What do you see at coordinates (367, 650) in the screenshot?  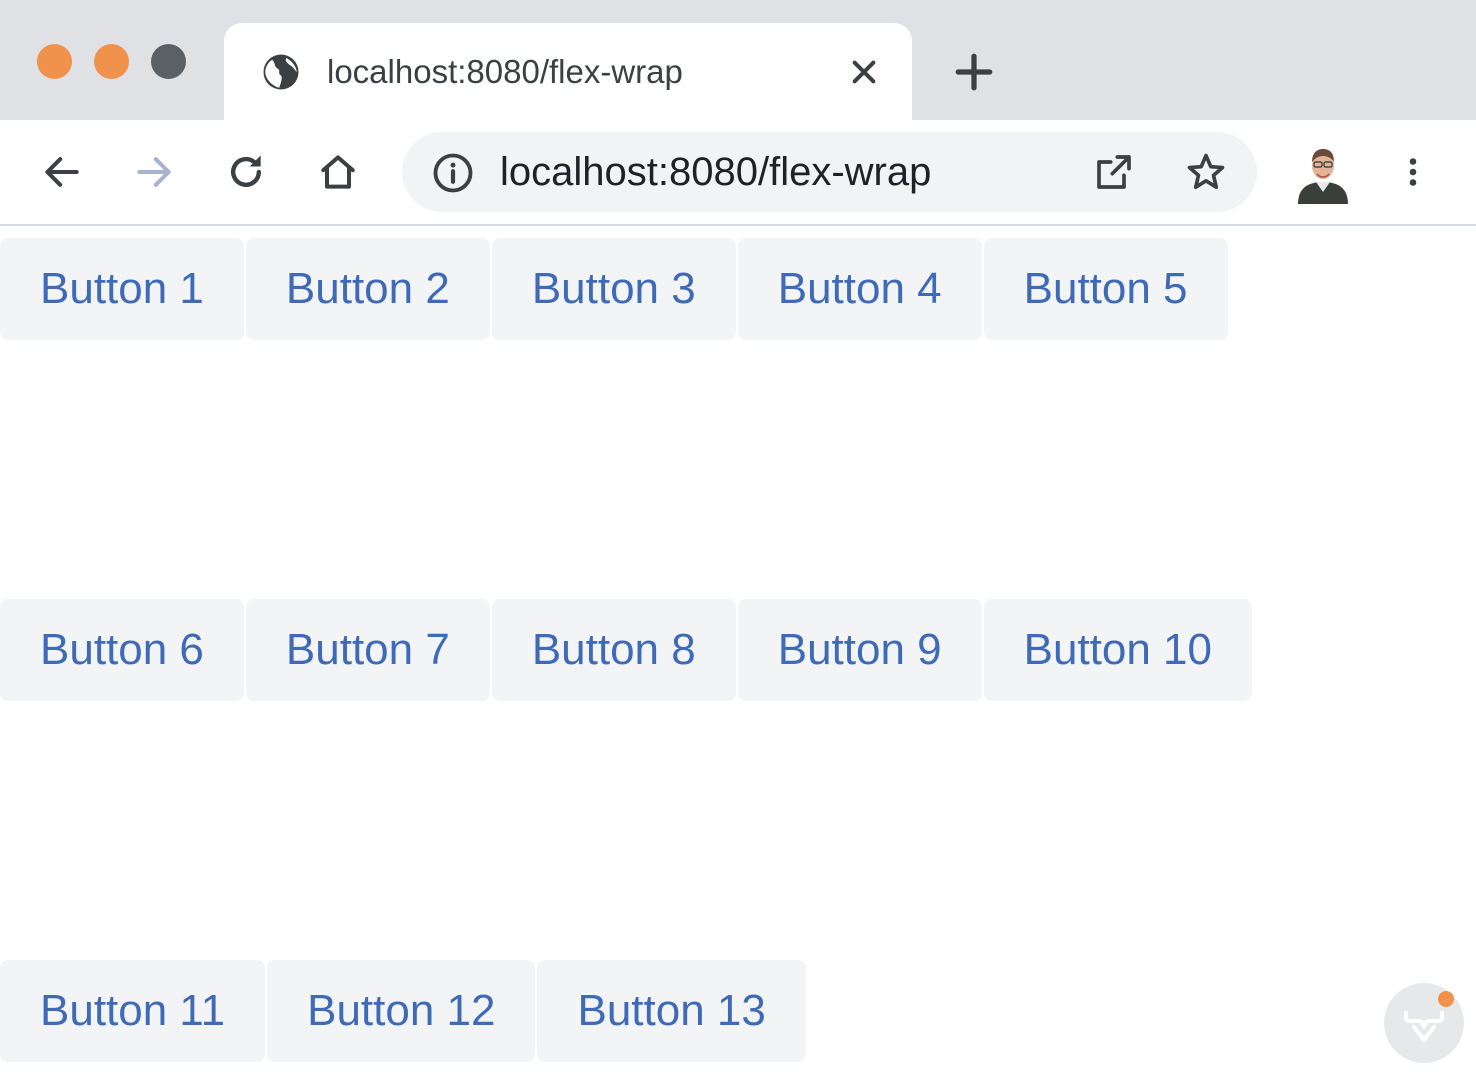 I see `button-7: Button 7` at bounding box center [367, 650].